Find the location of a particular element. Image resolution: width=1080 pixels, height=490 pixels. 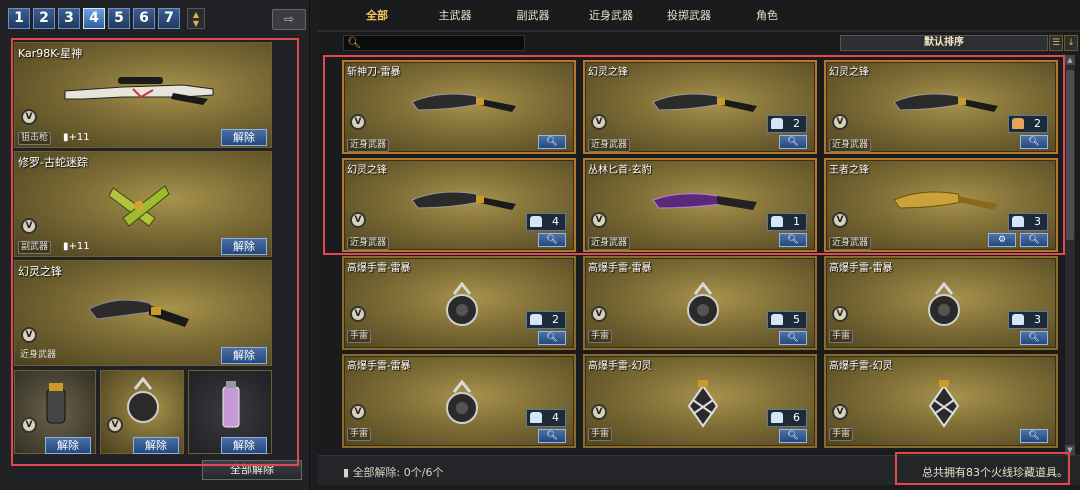

search-icon: 🔍︎ is located at coordinates (354, 43).